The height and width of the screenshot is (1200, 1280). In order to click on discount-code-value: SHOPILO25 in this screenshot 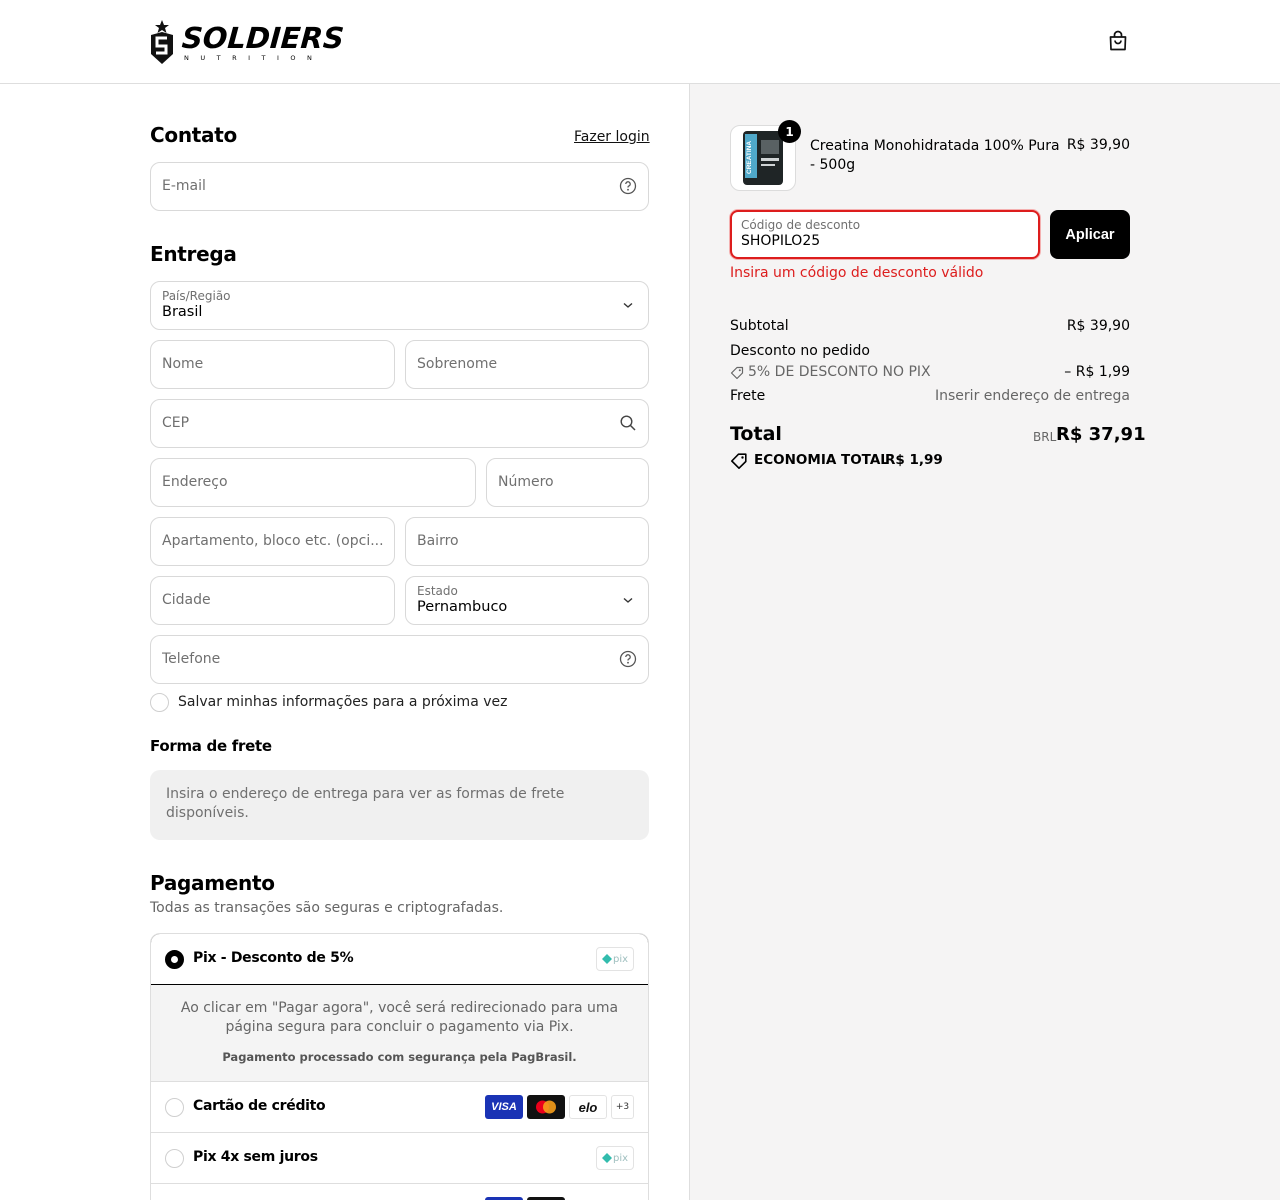, I will do `click(781, 241)`.